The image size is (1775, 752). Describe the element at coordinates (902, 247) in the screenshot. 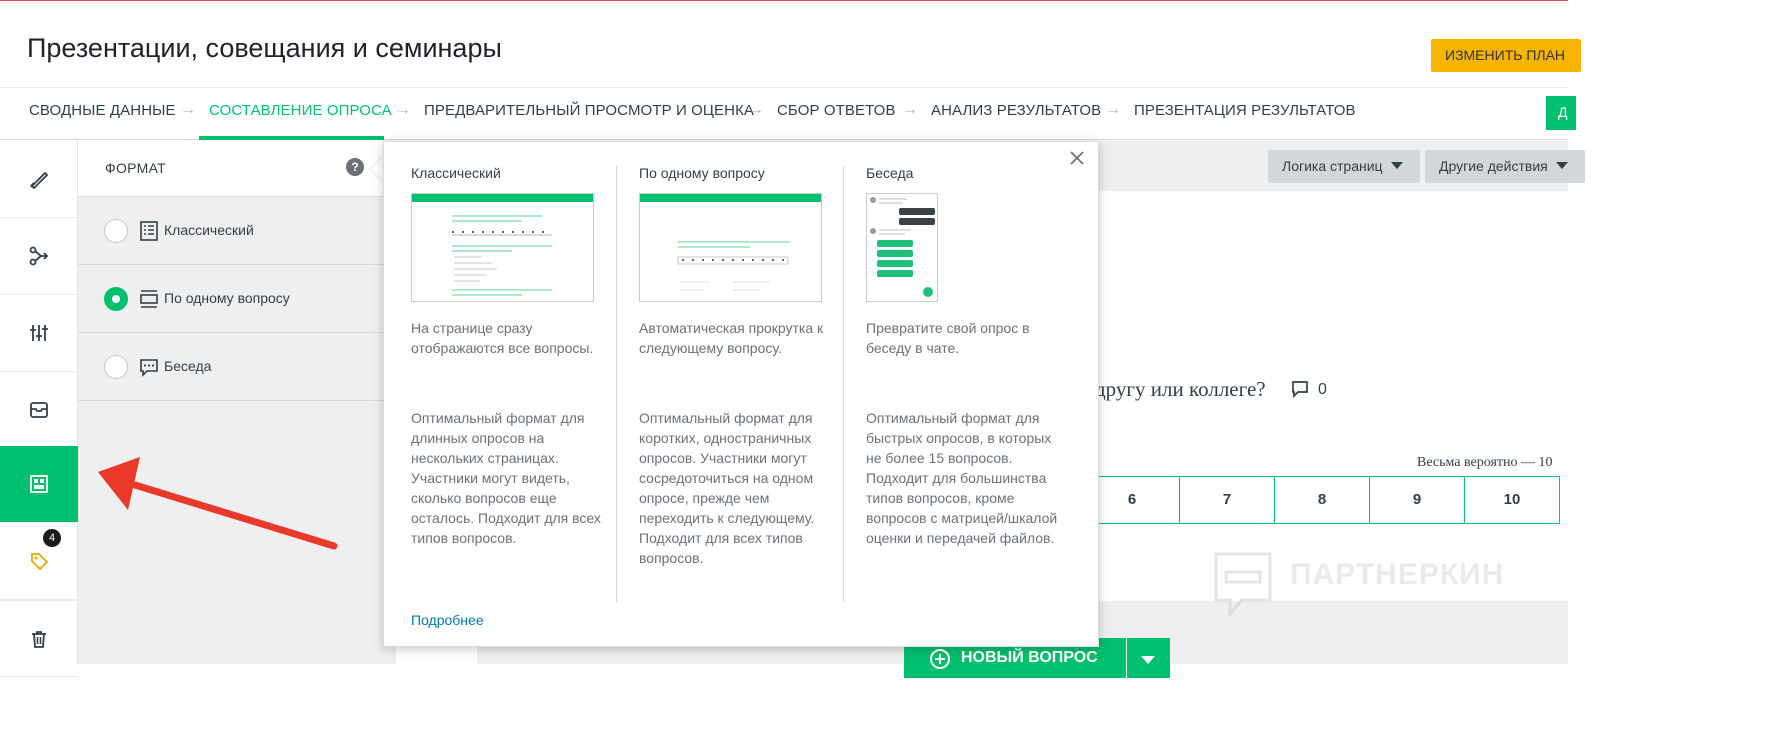

I see `chat-preview-thumbnail` at that location.